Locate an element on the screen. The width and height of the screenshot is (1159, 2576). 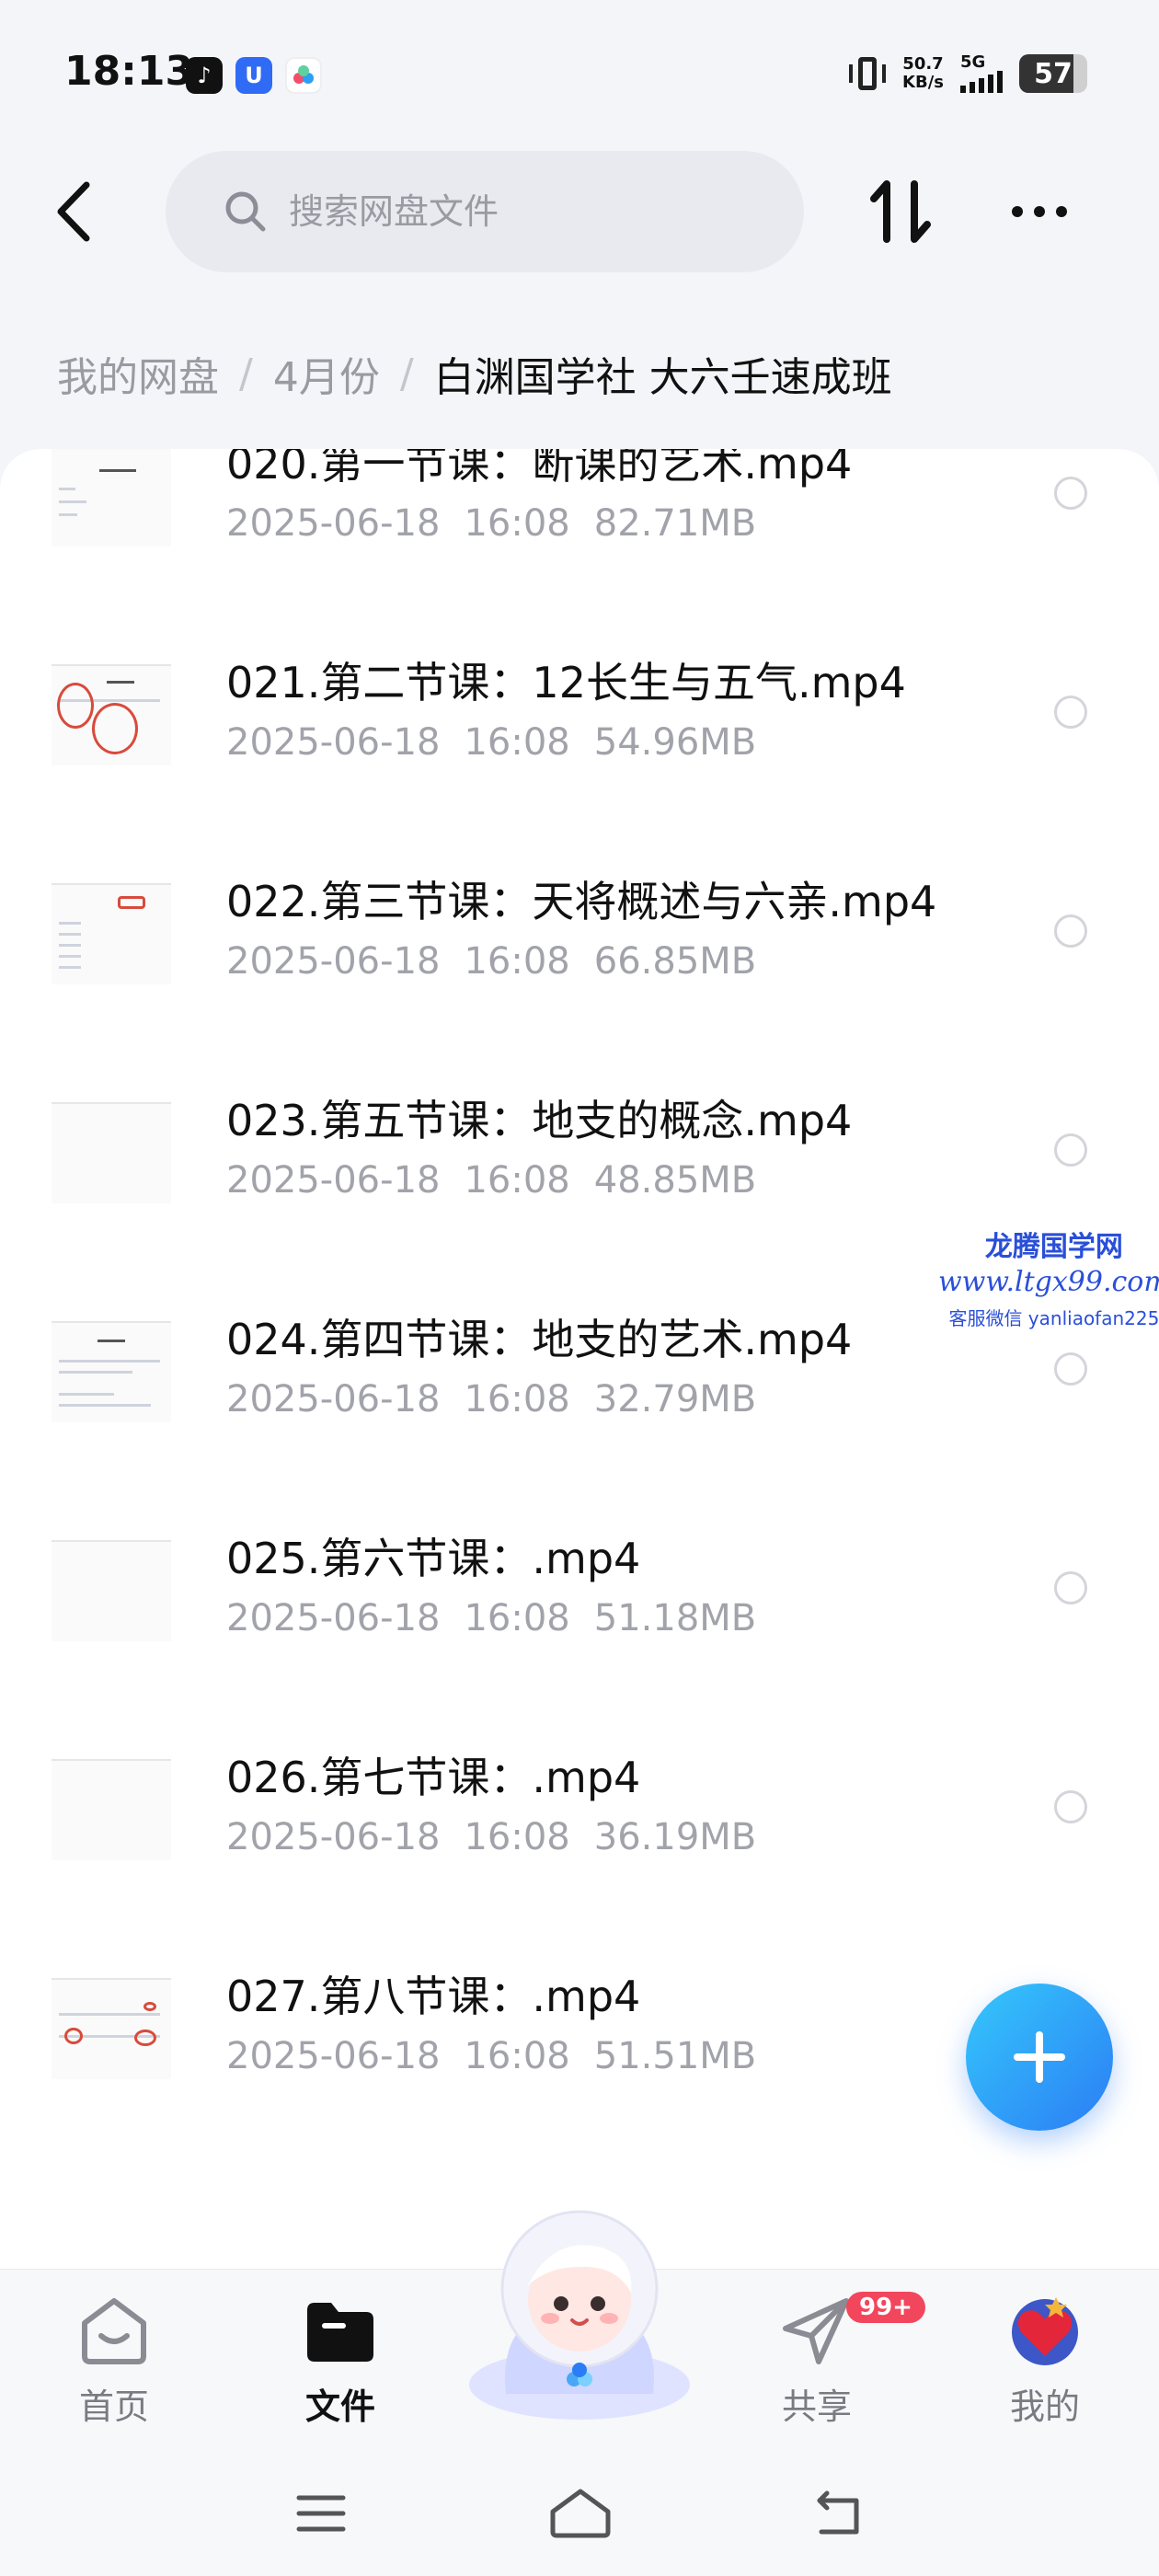
status-time: 18:13 is located at coordinates (129, 71).